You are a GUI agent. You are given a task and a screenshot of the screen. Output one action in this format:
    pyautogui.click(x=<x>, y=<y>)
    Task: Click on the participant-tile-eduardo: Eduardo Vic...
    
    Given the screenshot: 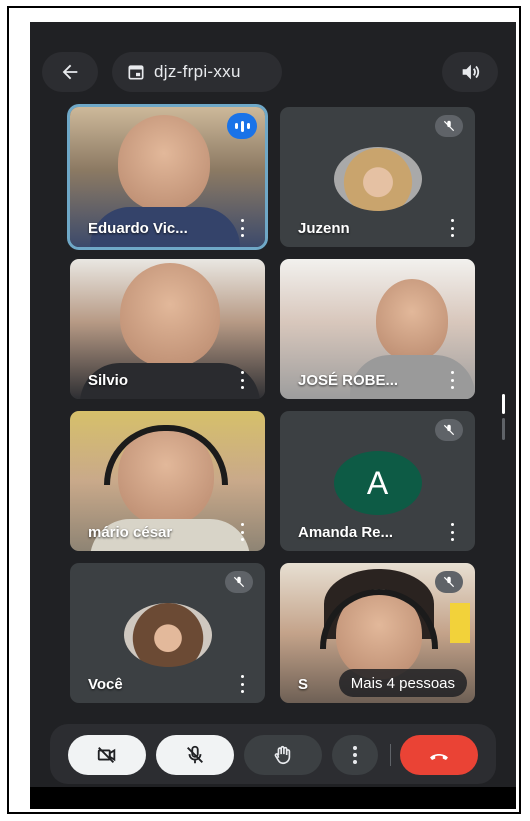 What is the action you would take?
    pyautogui.click(x=167, y=177)
    